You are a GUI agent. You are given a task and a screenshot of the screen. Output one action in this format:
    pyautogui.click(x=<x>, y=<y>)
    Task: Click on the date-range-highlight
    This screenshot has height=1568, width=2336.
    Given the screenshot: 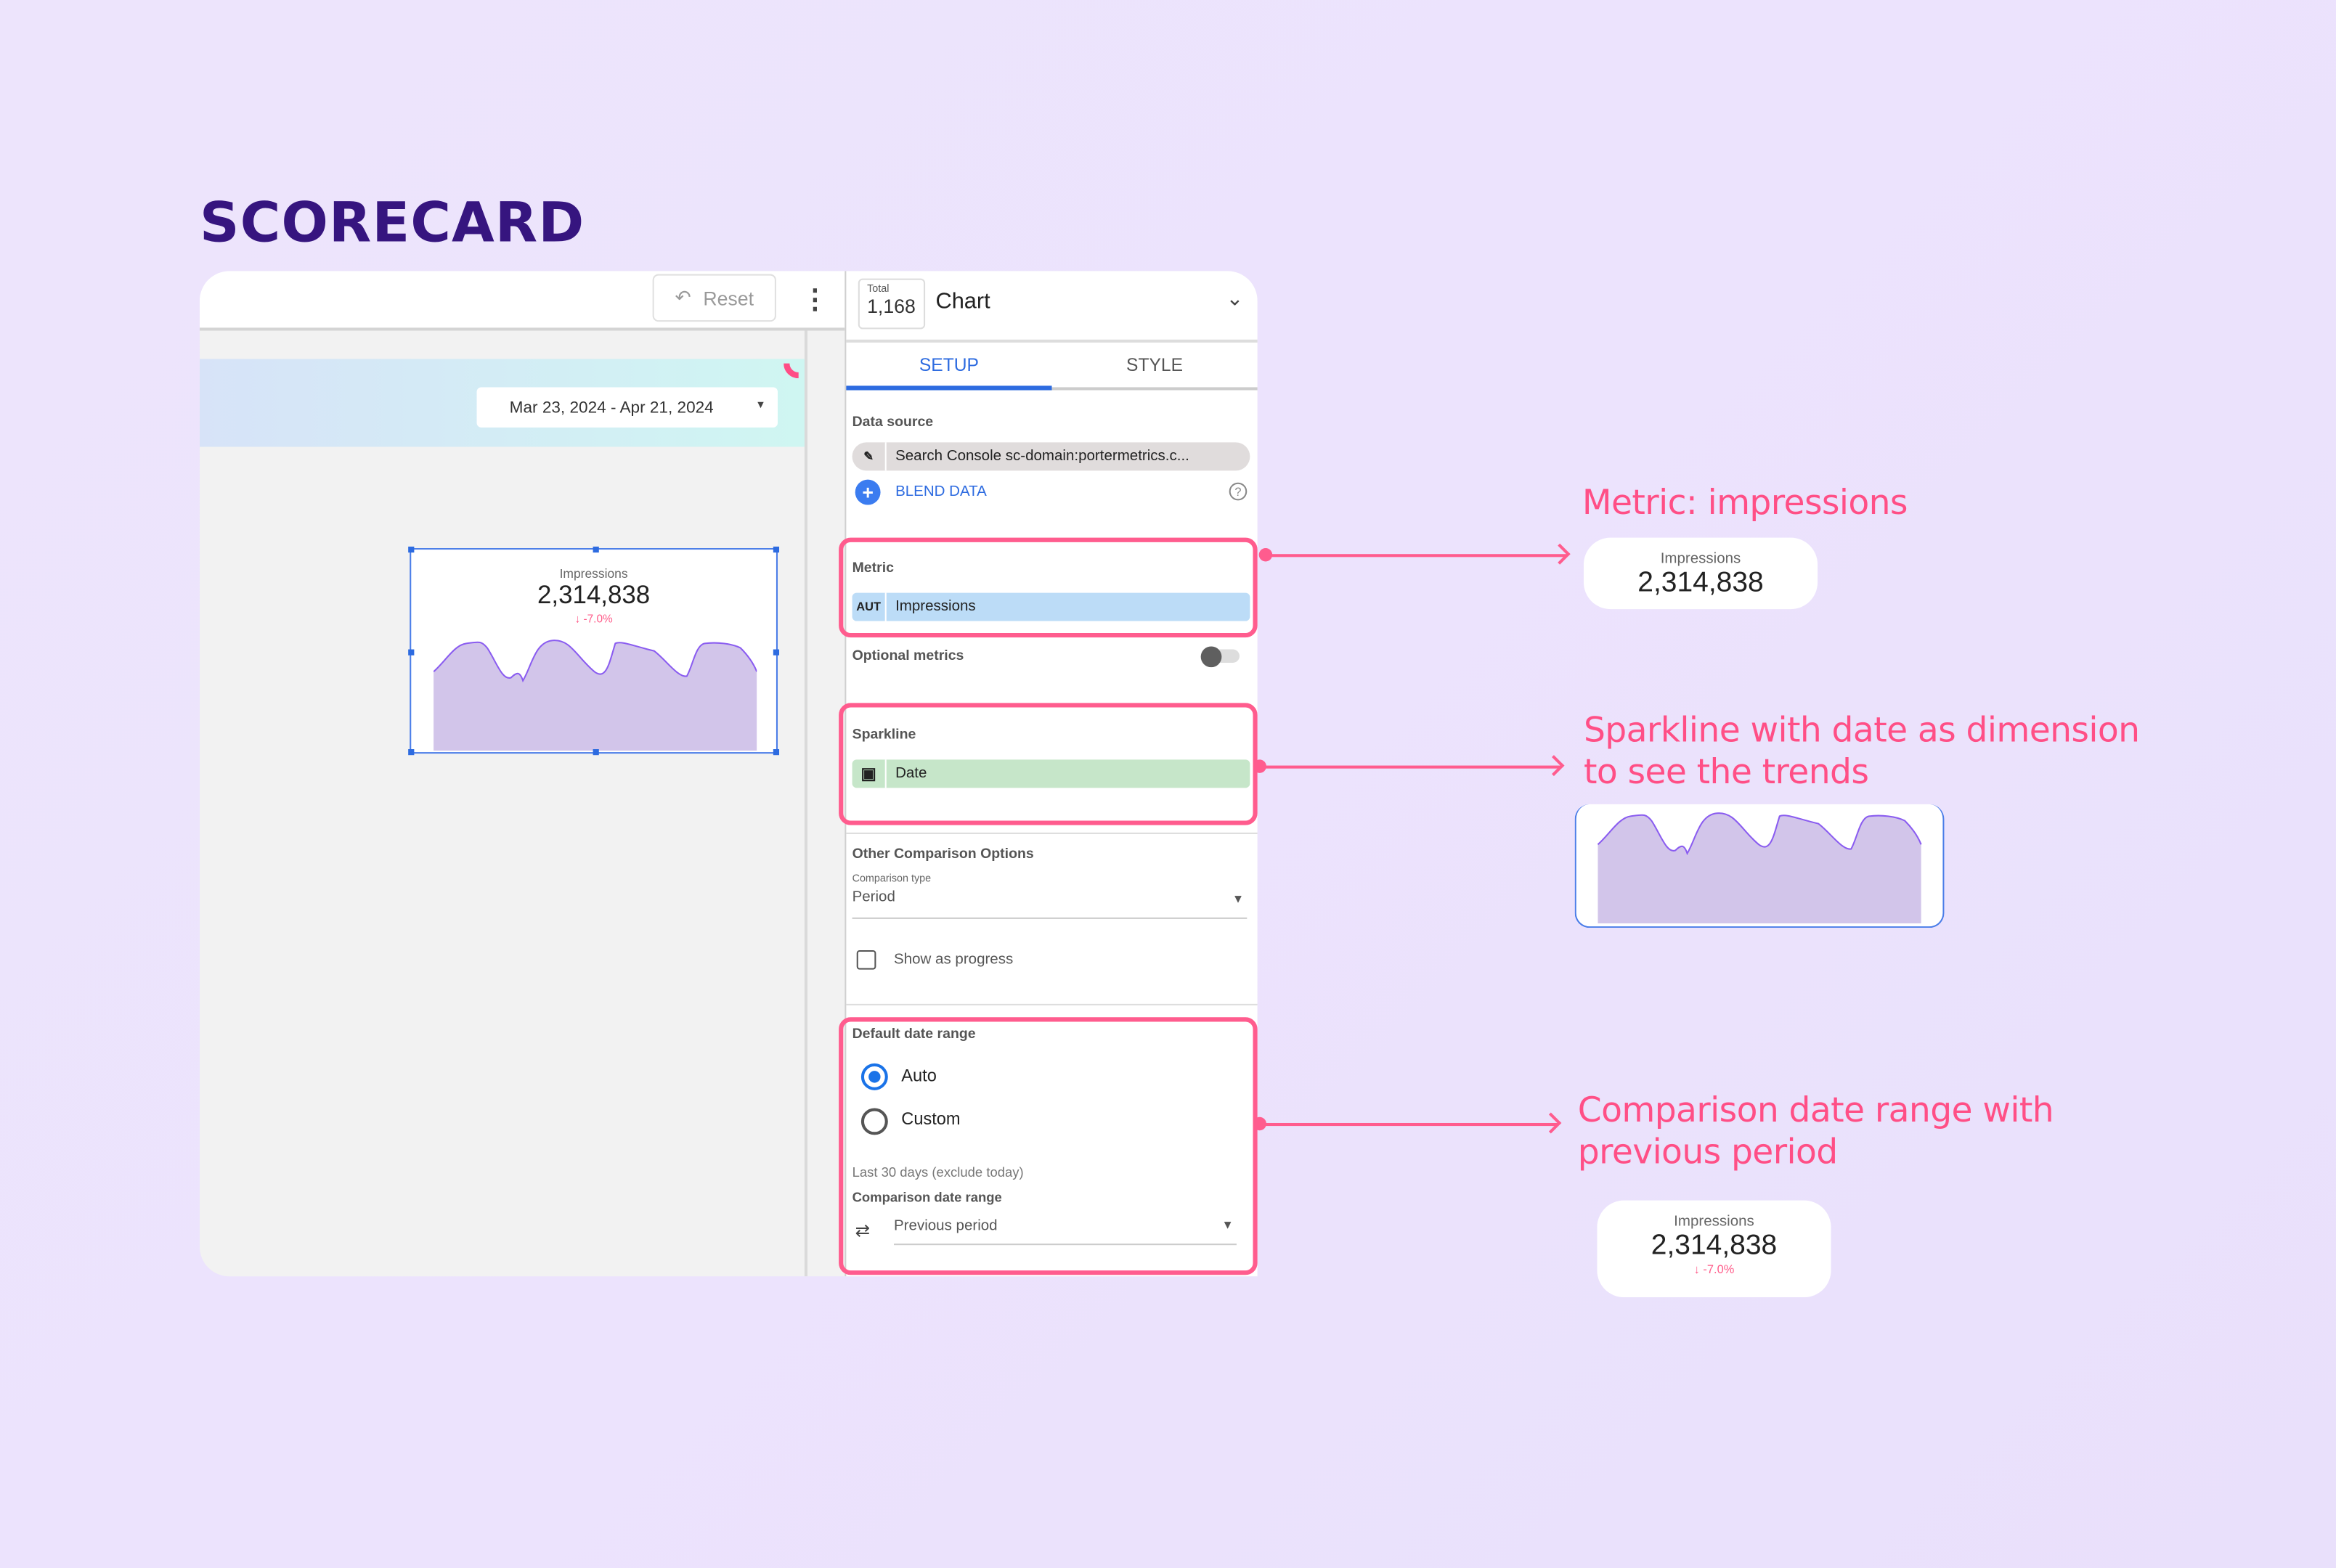 What is the action you would take?
    pyautogui.click(x=1048, y=1146)
    